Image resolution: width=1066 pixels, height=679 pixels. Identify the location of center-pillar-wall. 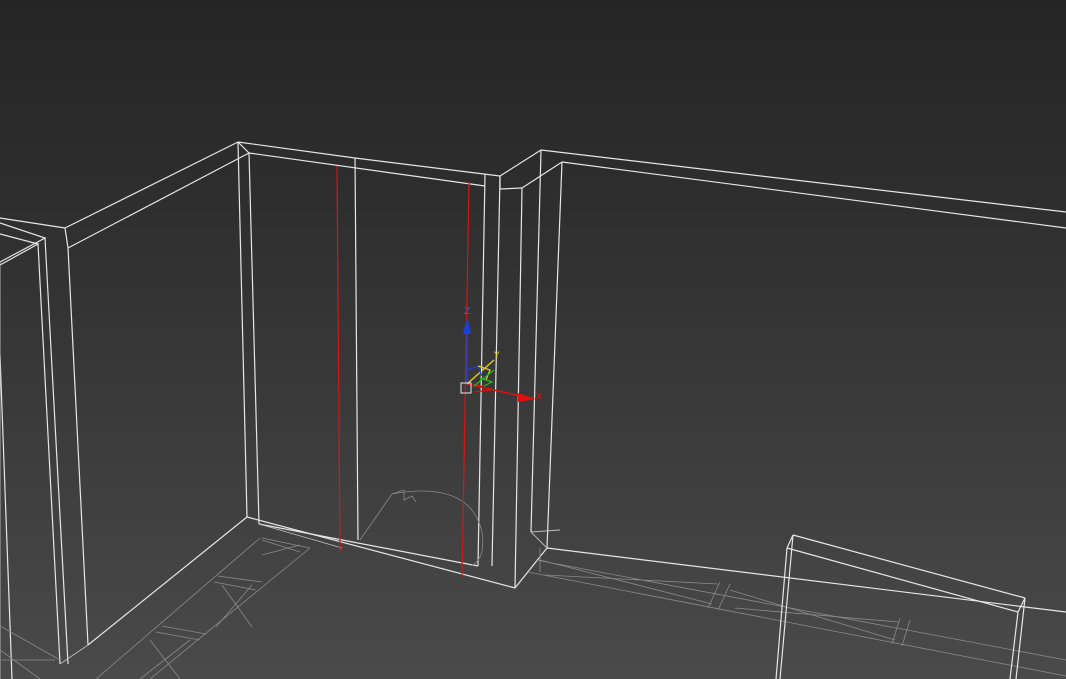
(531, 369).